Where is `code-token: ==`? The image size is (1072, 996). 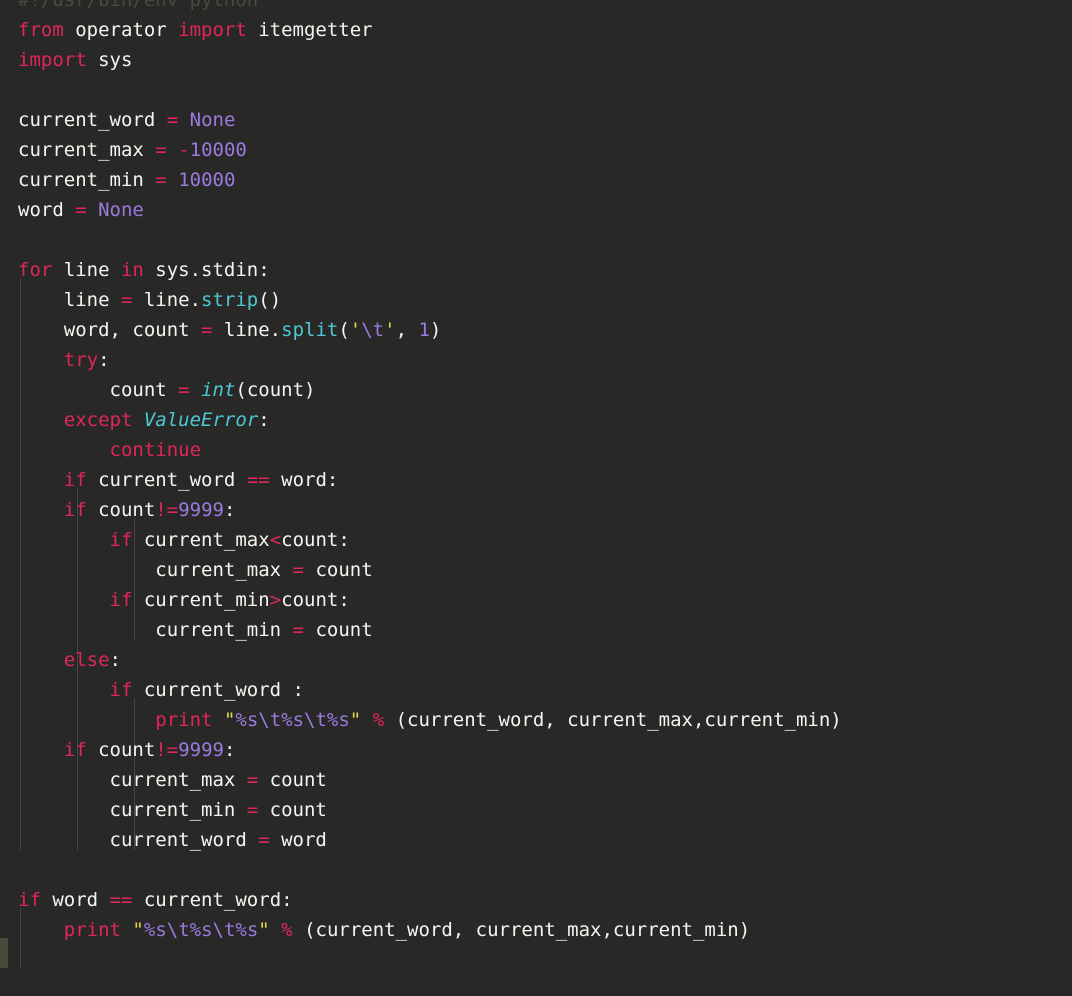
code-token: == is located at coordinates (258, 480).